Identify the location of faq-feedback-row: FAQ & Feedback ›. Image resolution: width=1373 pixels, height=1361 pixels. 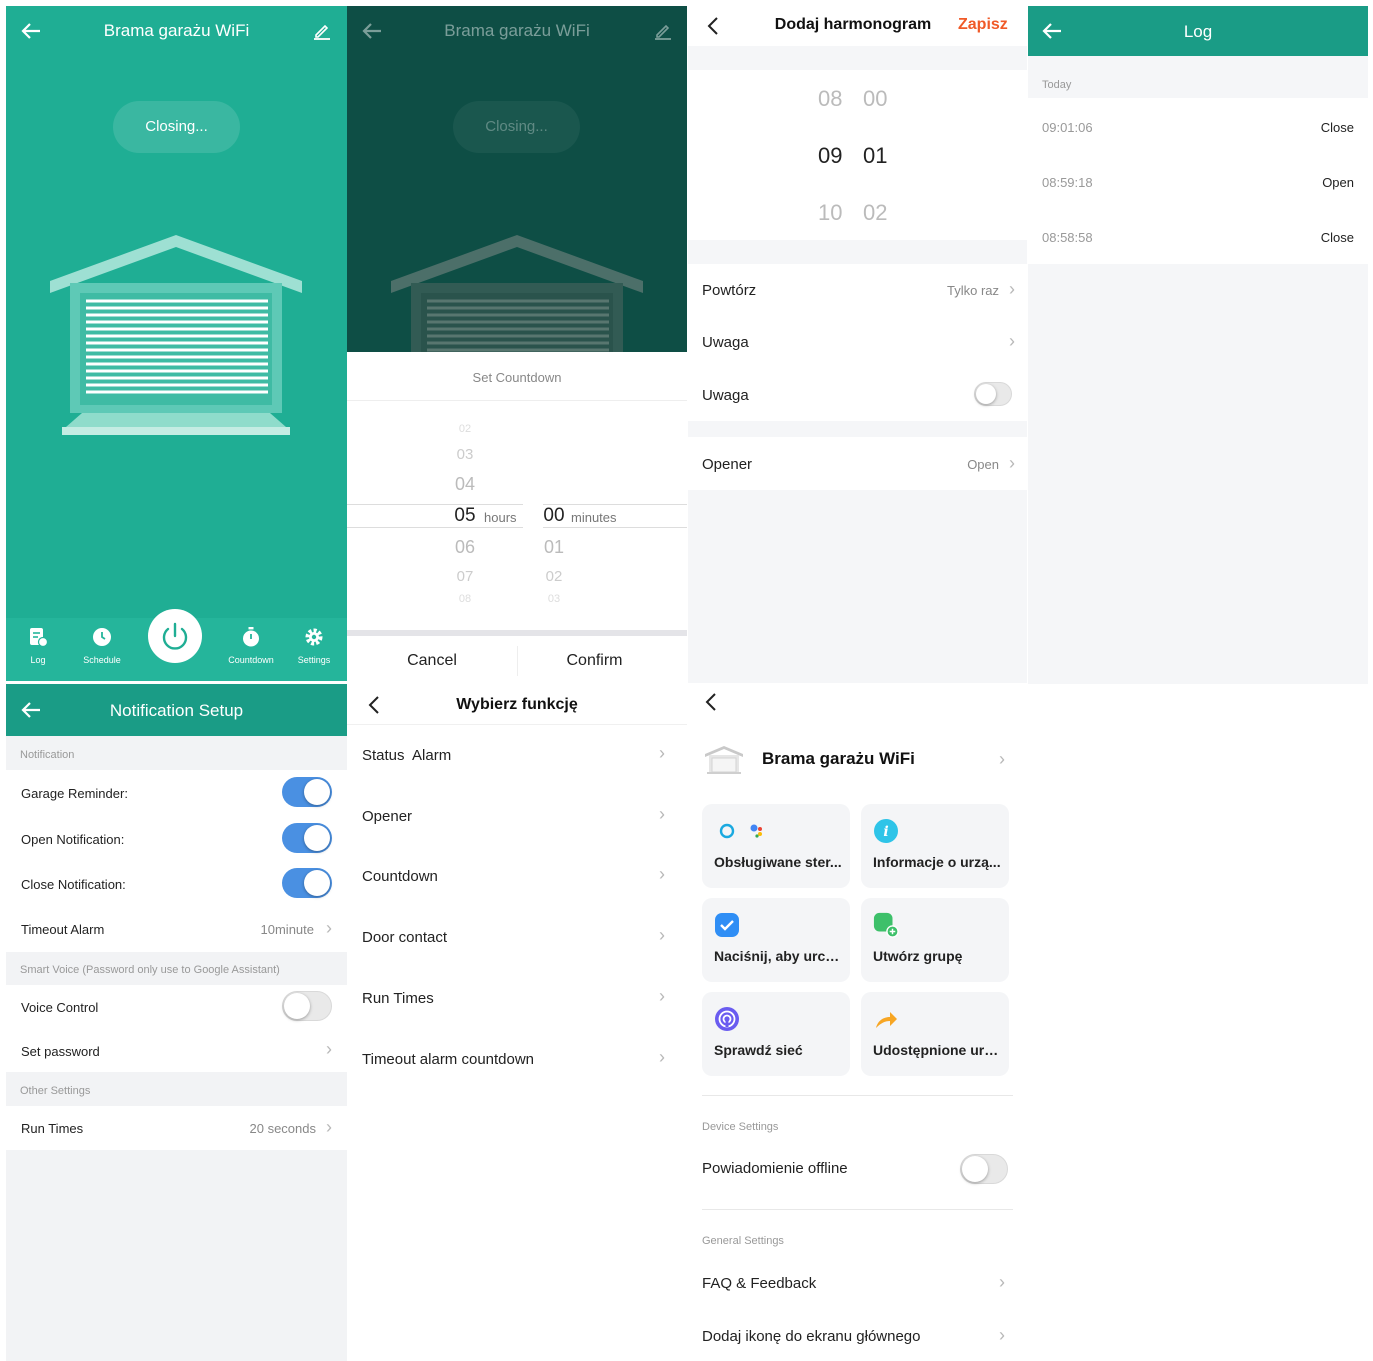
(857, 1284).